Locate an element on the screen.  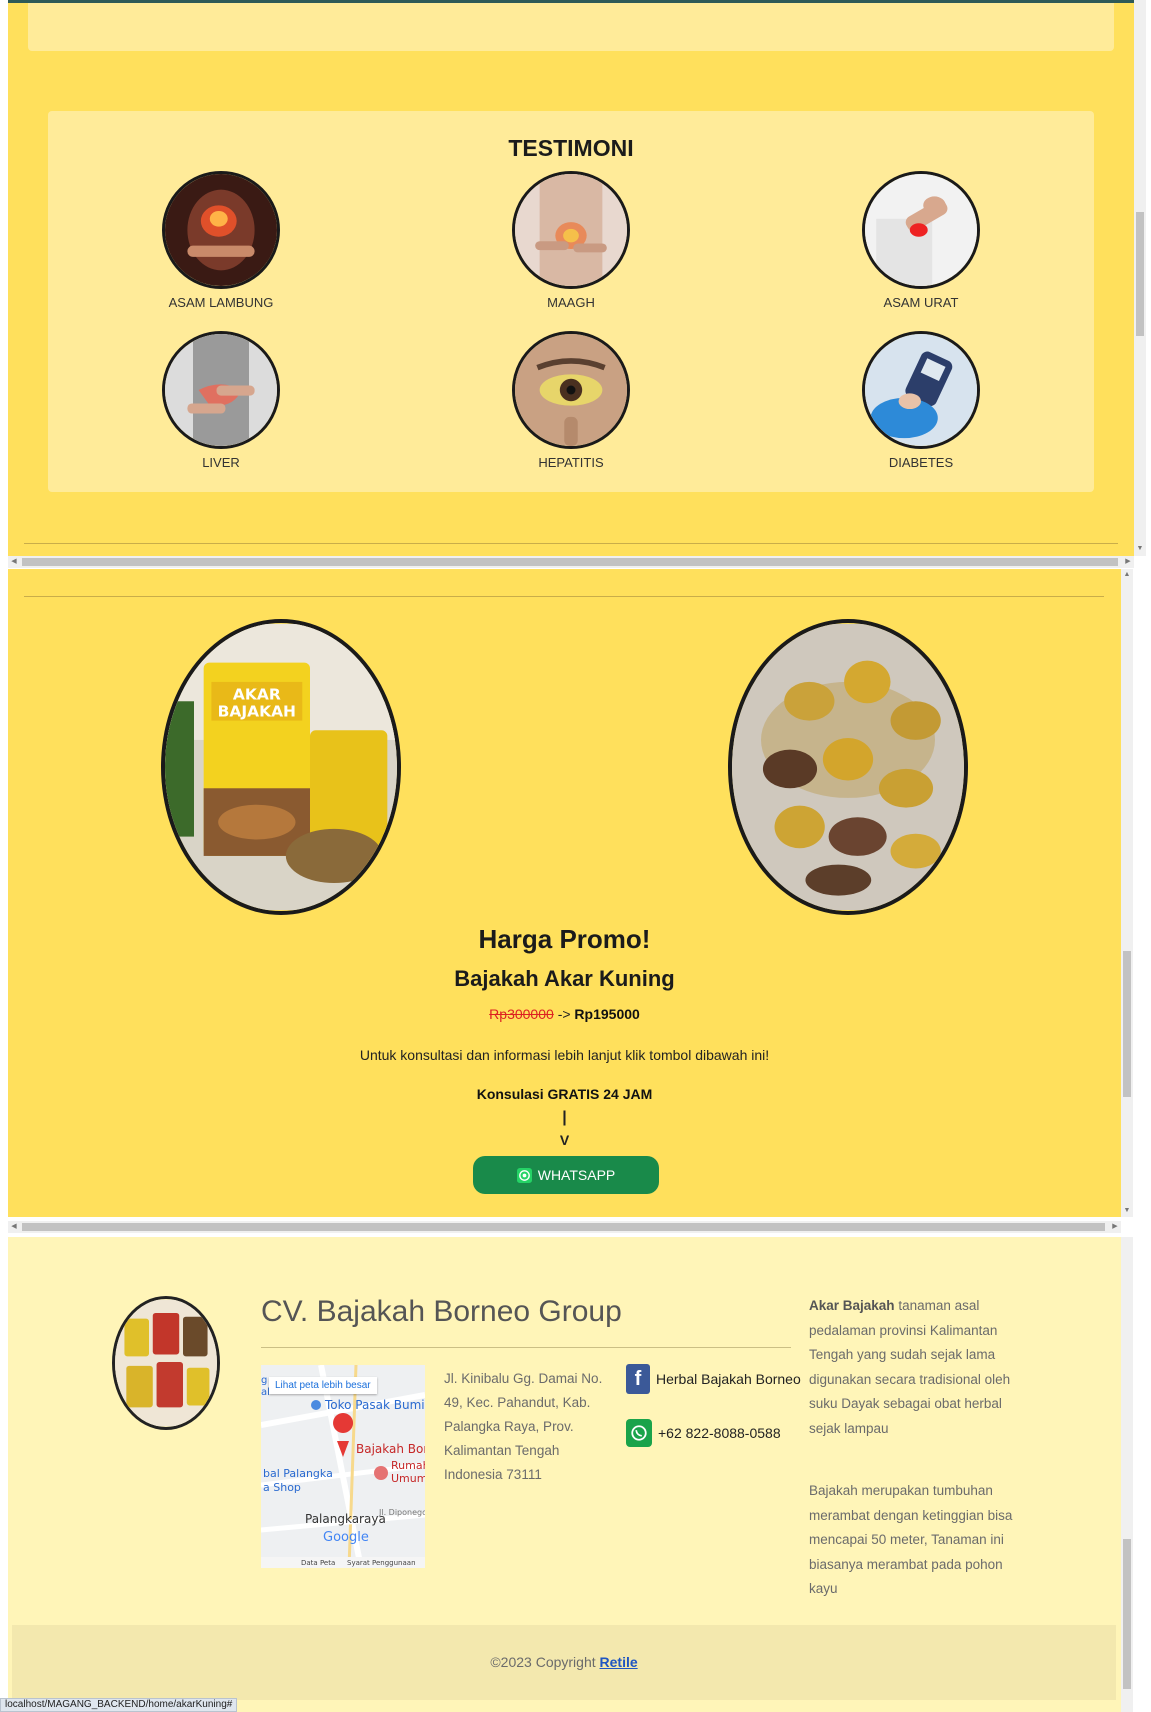
facebook-link: f Herbal Bajakah Borneo is located at coordinates (713, 1379).